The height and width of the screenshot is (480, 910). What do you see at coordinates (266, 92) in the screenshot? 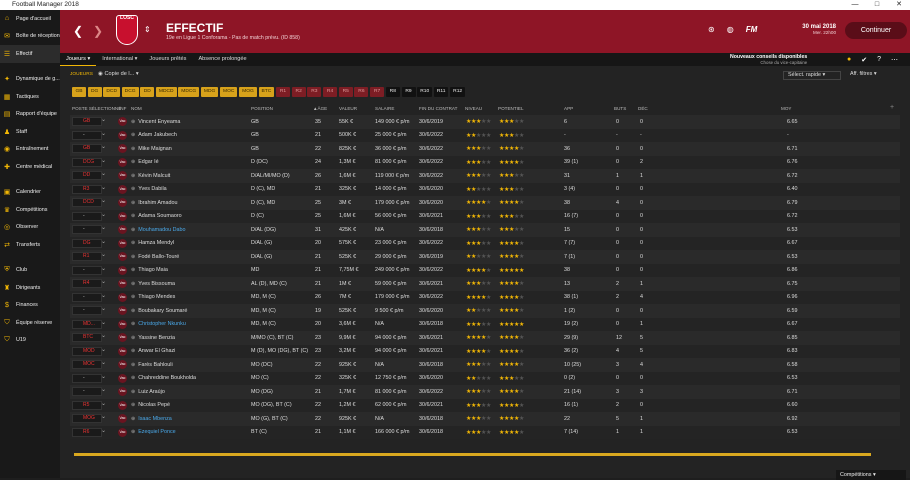
I see `position-chip: BTC` at bounding box center [266, 92].